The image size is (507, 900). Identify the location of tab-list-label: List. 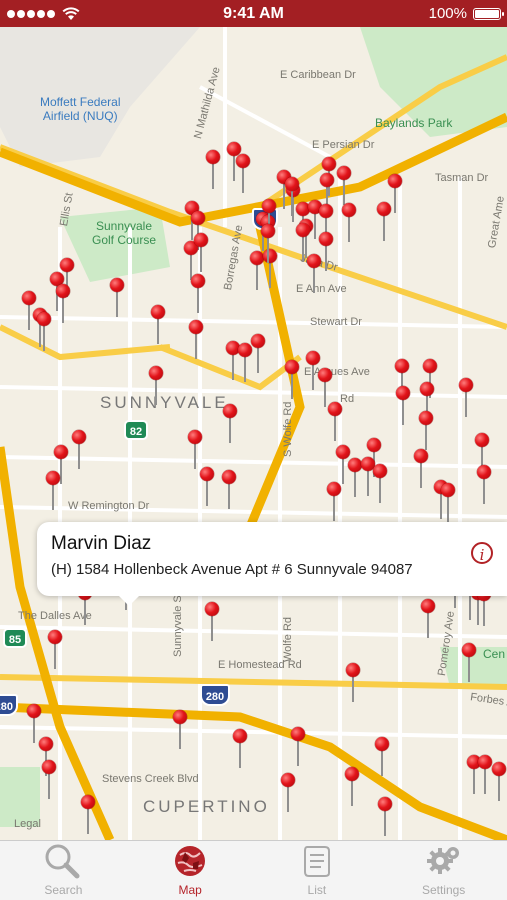
(317, 890).